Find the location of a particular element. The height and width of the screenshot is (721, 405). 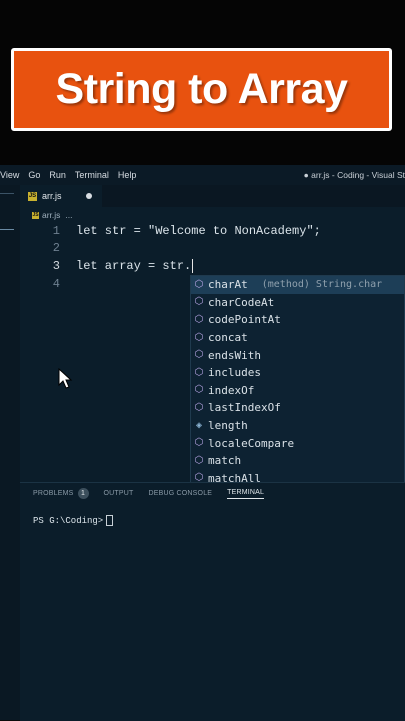

suggestion-codePointAt: ⬡ codePointAt is located at coordinates (297, 320).